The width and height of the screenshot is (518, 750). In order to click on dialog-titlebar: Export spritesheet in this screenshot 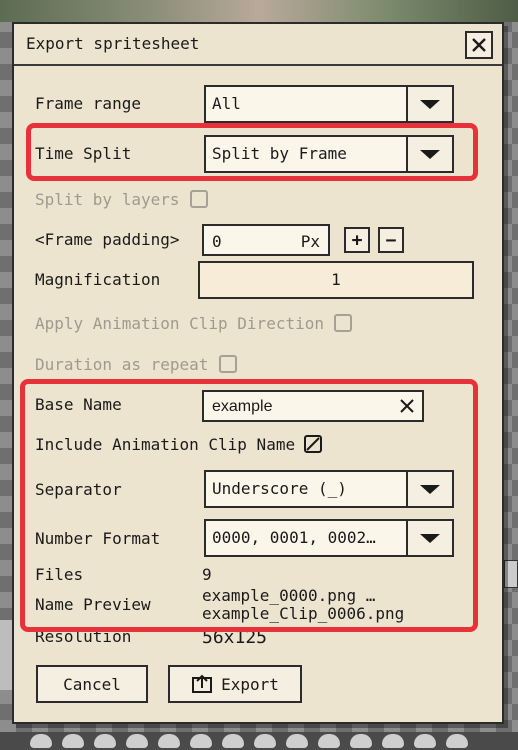, I will do `click(258, 45)`.